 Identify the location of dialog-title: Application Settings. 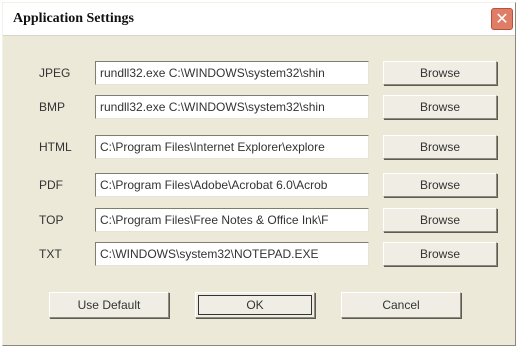
(73, 18).